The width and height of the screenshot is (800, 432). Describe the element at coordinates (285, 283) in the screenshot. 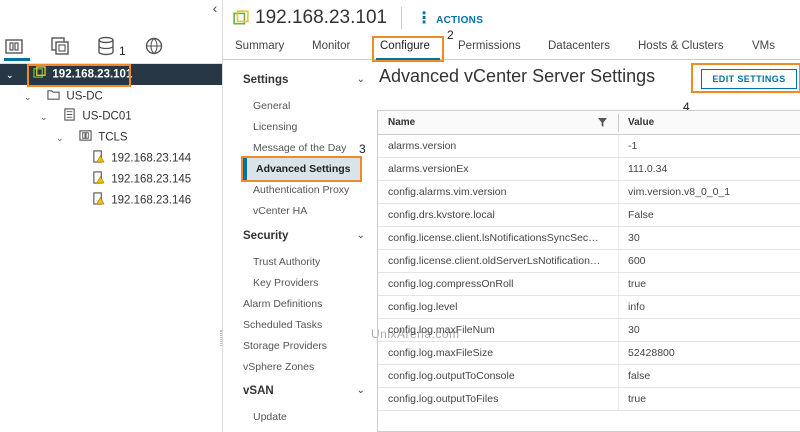

I see `nav-item-key-providers: Key Providers` at that location.